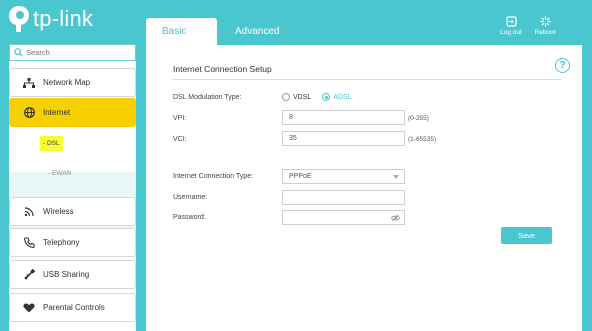 The image size is (592, 331). I want to click on connection-type-label: Internet Connection Type:, so click(213, 176).